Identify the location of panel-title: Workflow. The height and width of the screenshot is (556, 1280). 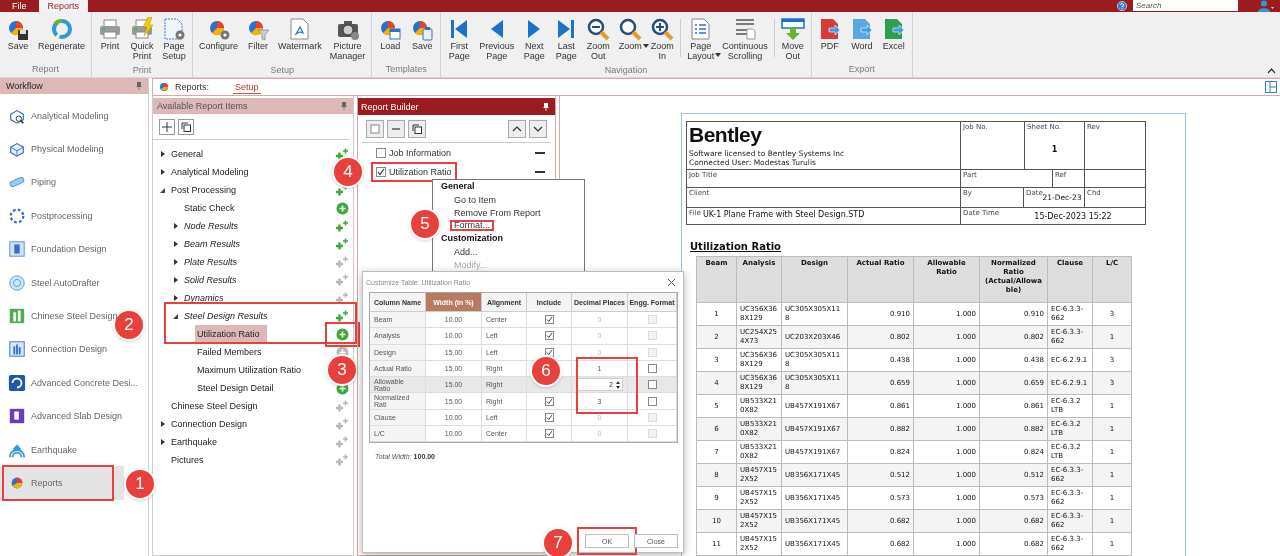
(24, 86).